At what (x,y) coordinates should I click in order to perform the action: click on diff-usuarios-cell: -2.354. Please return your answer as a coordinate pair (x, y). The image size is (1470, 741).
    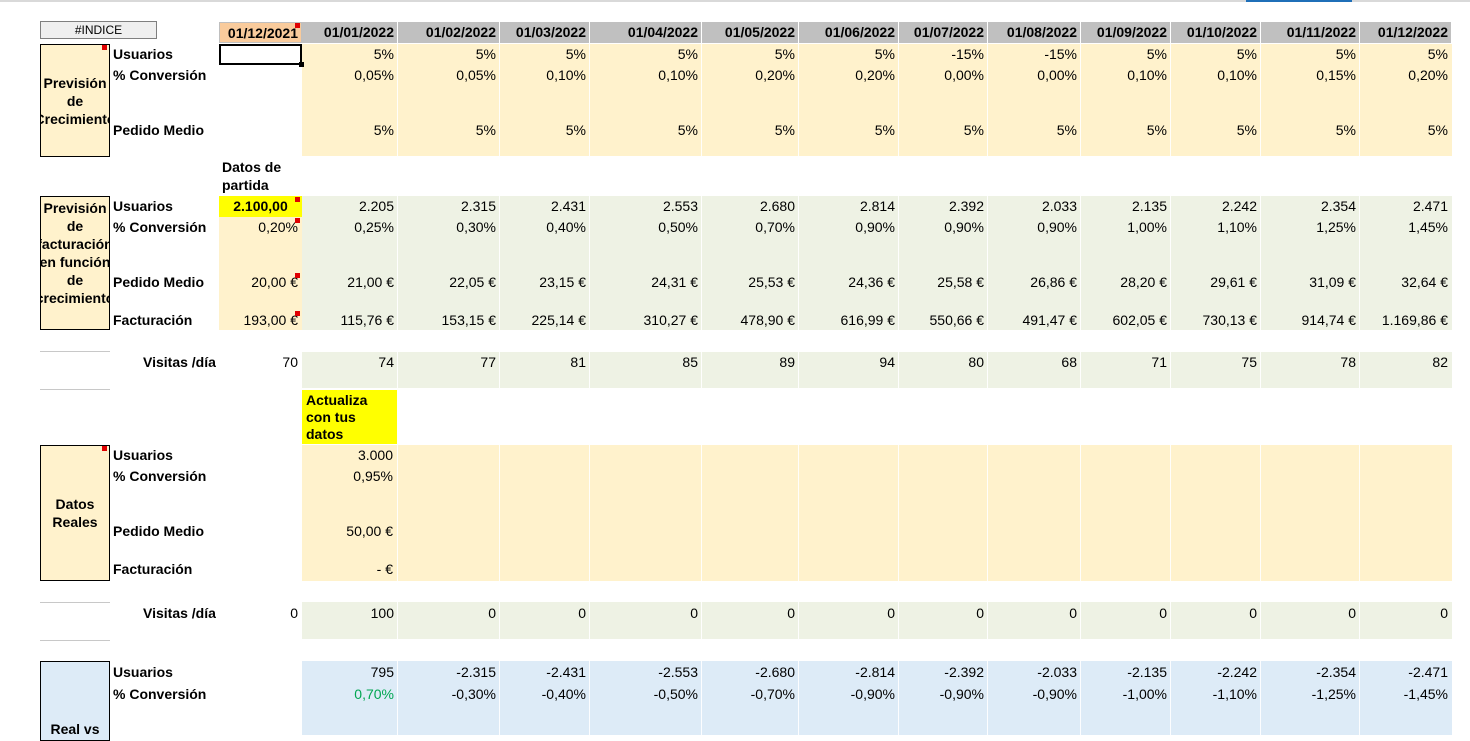
    Looking at the image, I should click on (1310, 672).